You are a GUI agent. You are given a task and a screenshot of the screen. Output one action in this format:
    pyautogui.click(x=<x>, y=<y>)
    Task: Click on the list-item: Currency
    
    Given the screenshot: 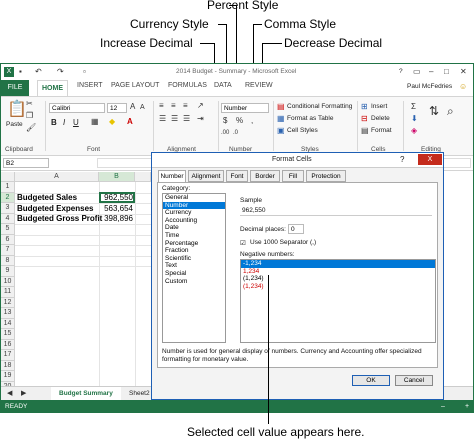 What is the action you would take?
    pyautogui.click(x=194, y=213)
    